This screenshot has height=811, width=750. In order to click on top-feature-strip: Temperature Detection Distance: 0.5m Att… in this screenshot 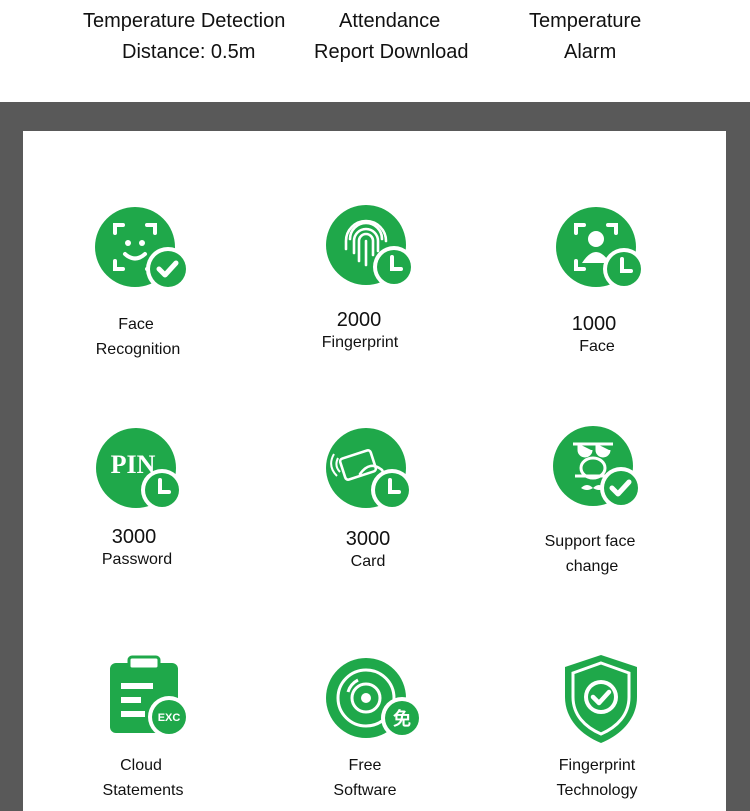, I will do `click(375, 51)`.